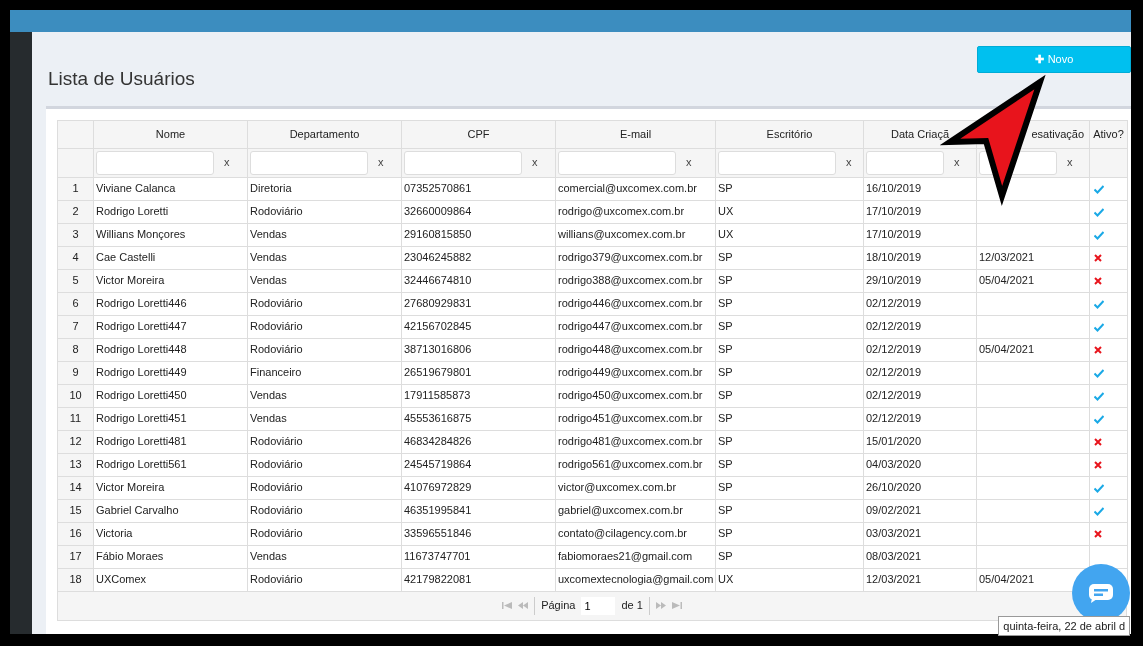 The height and width of the screenshot is (646, 1143). Describe the element at coordinates (75, 533) in the screenshot. I see `row-number: 16` at that location.